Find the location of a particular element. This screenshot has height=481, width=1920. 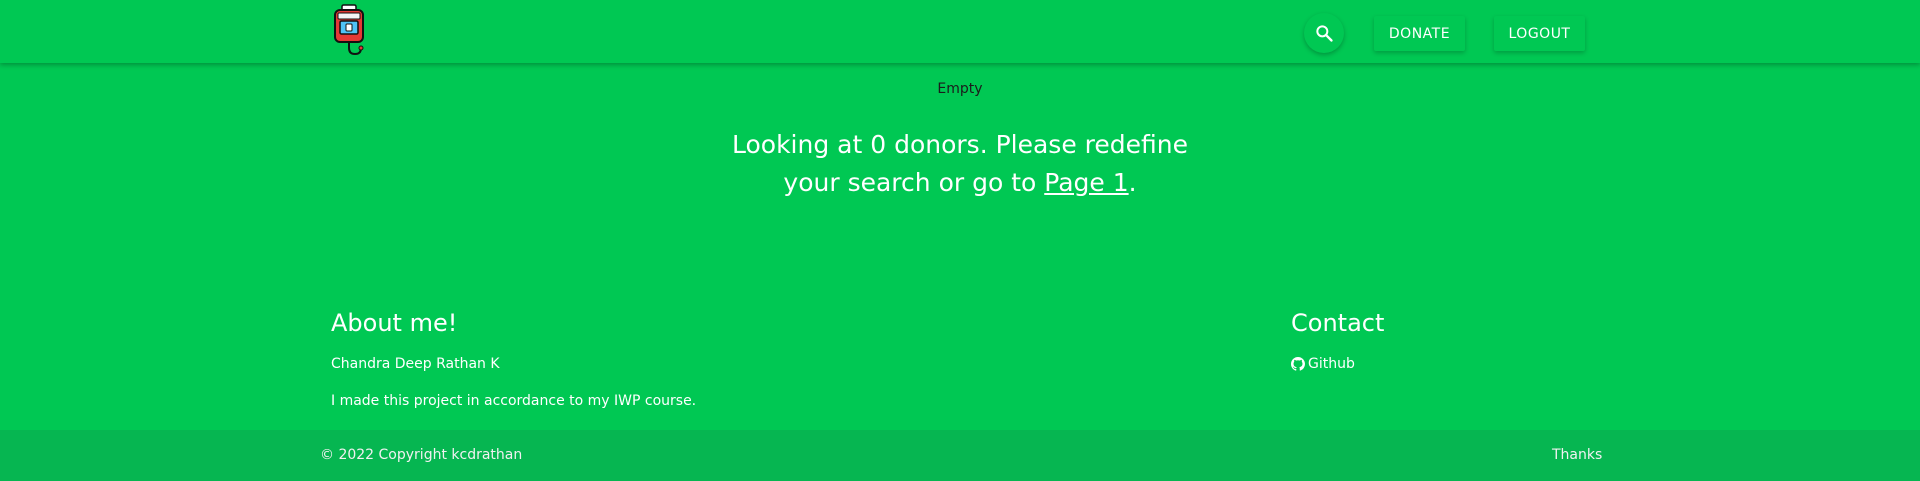

blood-bag-icon is located at coordinates (349, 30).